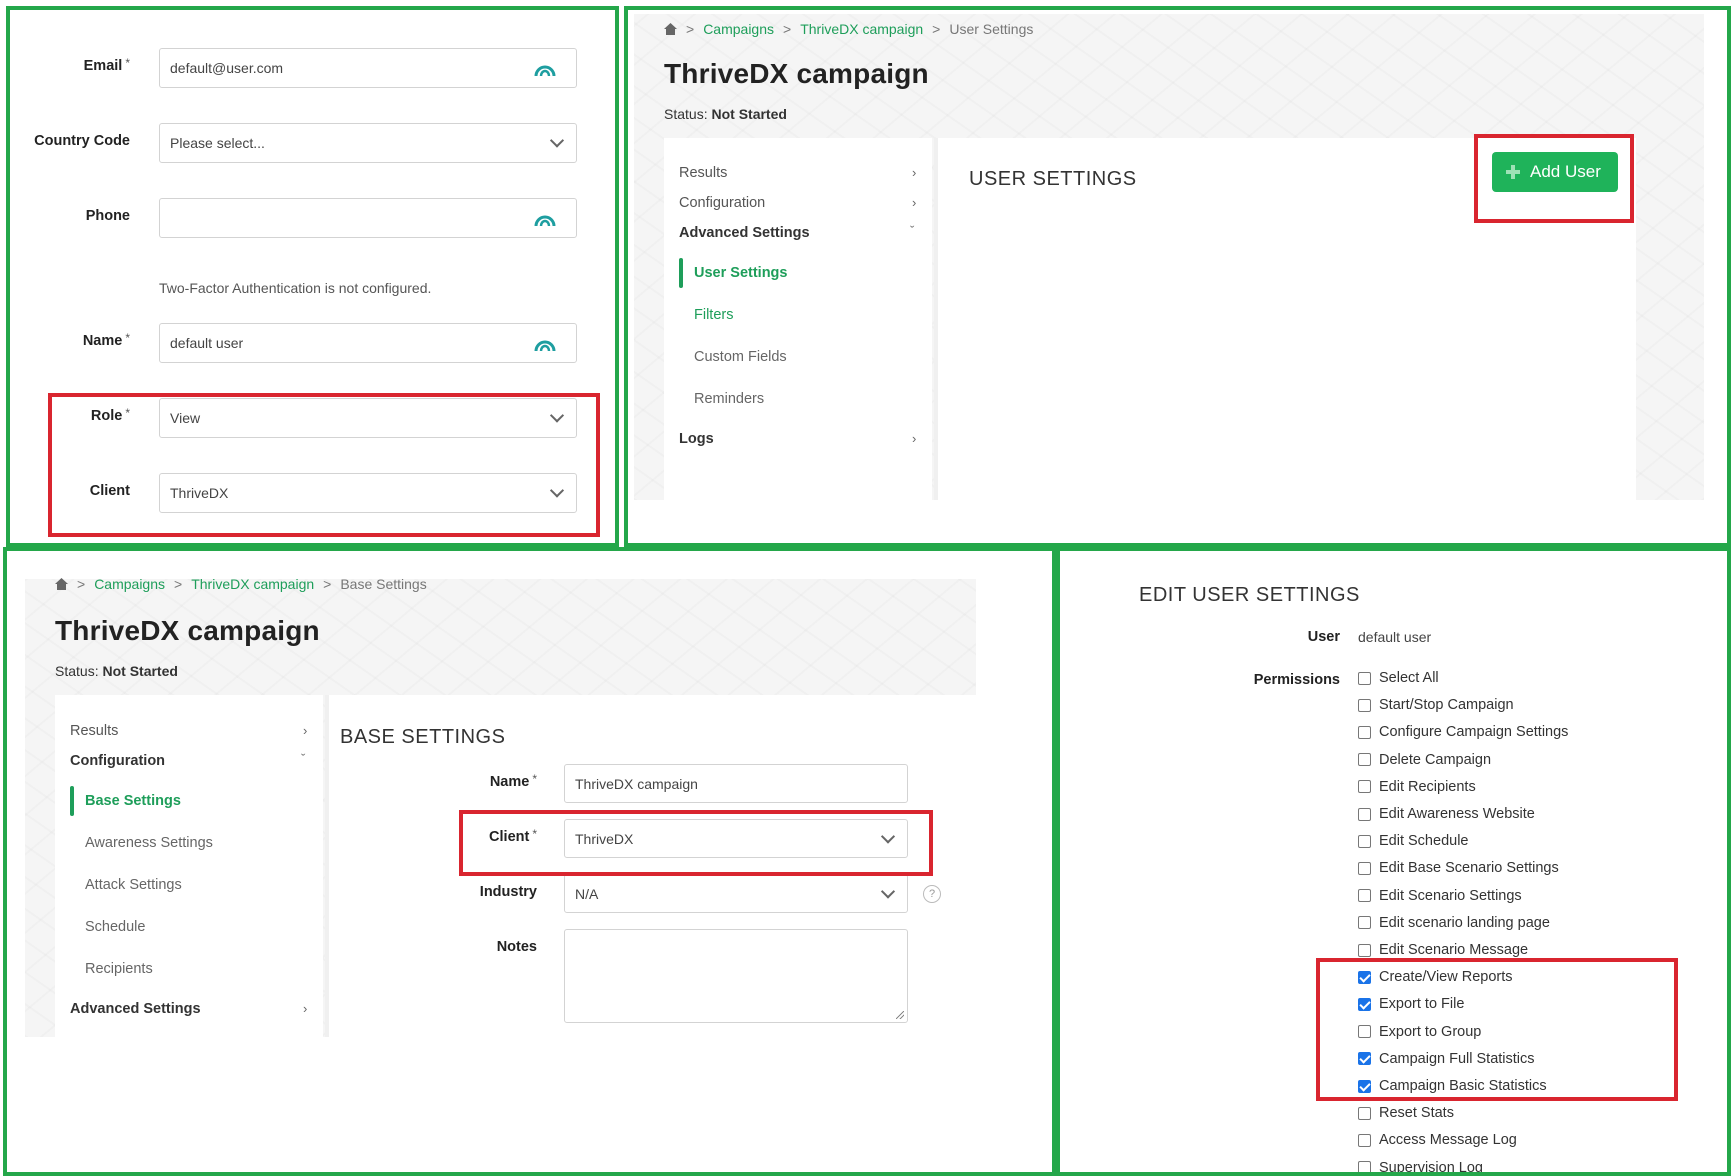  Describe the element at coordinates (796, 73) in the screenshot. I see `page-title: ThriveDX campaign` at that location.